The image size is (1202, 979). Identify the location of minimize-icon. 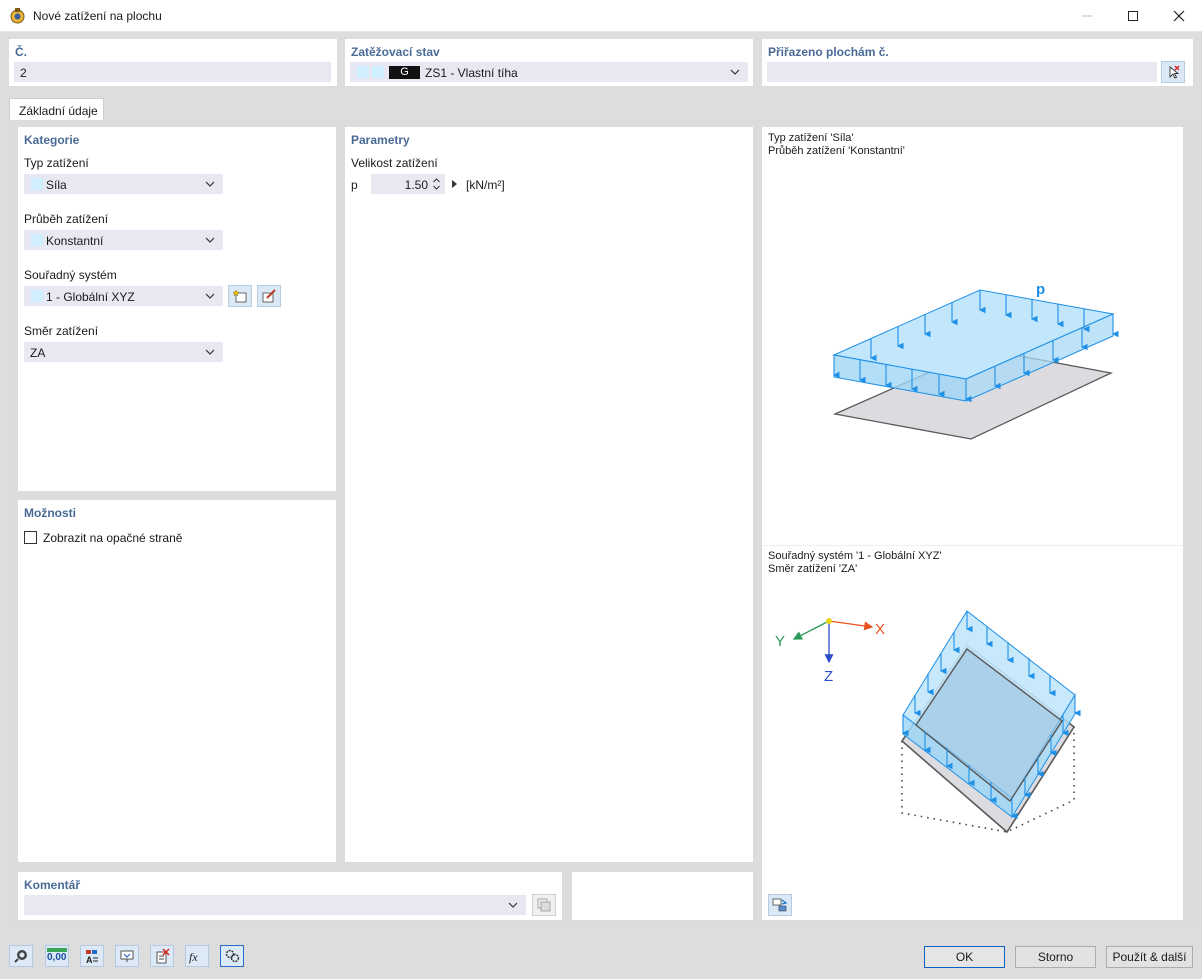
(1087, 16).